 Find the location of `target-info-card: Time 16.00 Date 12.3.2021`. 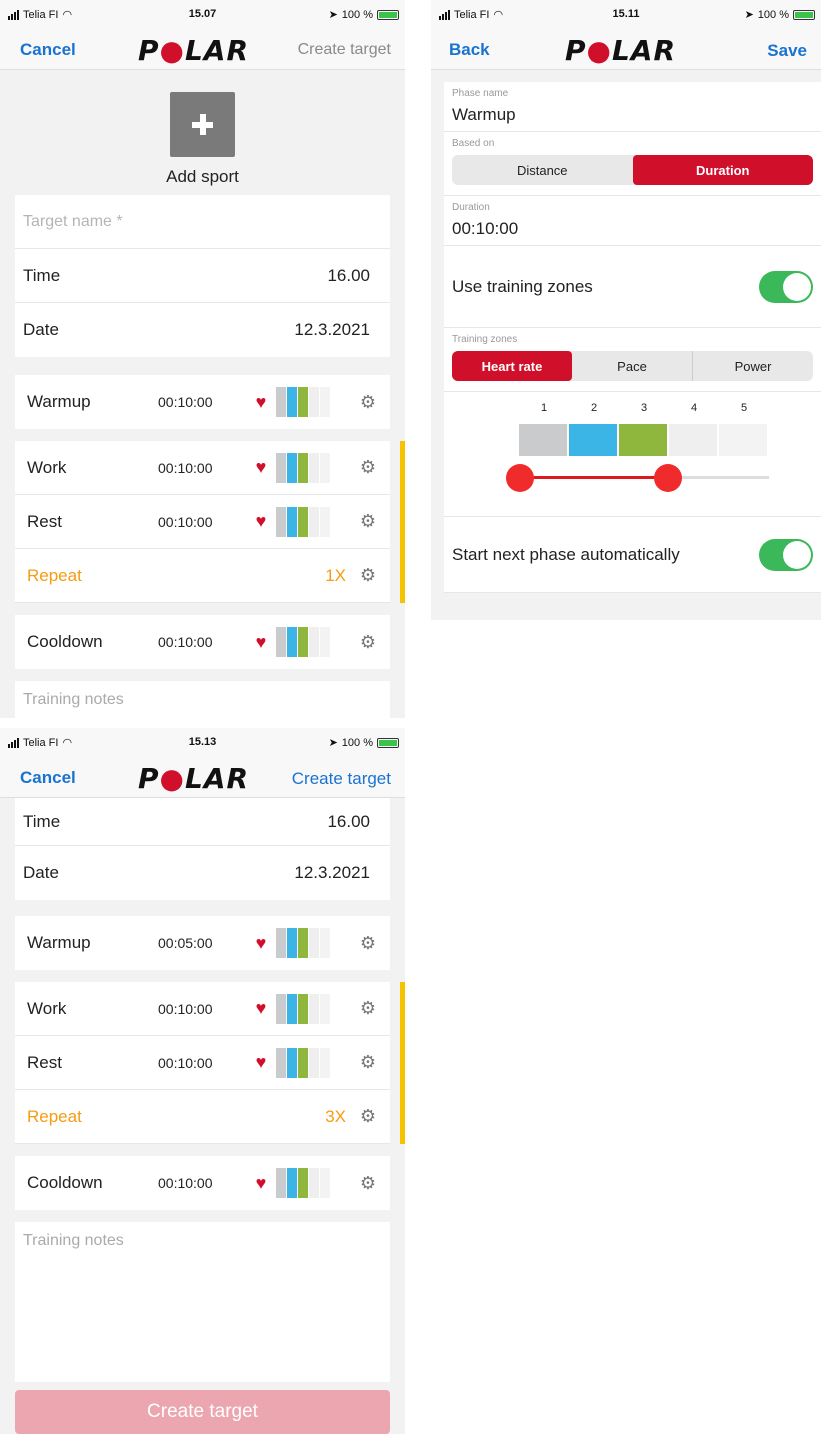

target-info-card: Time 16.00 Date 12.3.2021 is located at coordinates (202, 849).